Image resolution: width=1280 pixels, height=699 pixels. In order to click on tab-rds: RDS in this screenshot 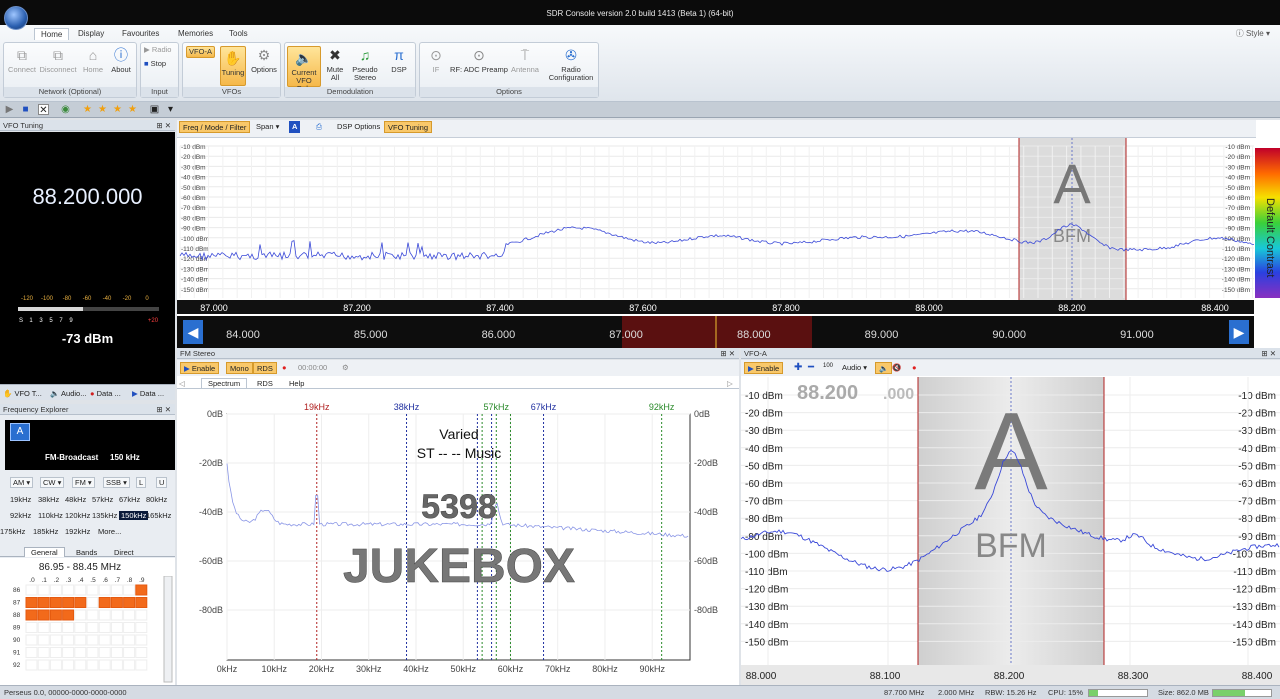, I will do `click(265, 383)`.